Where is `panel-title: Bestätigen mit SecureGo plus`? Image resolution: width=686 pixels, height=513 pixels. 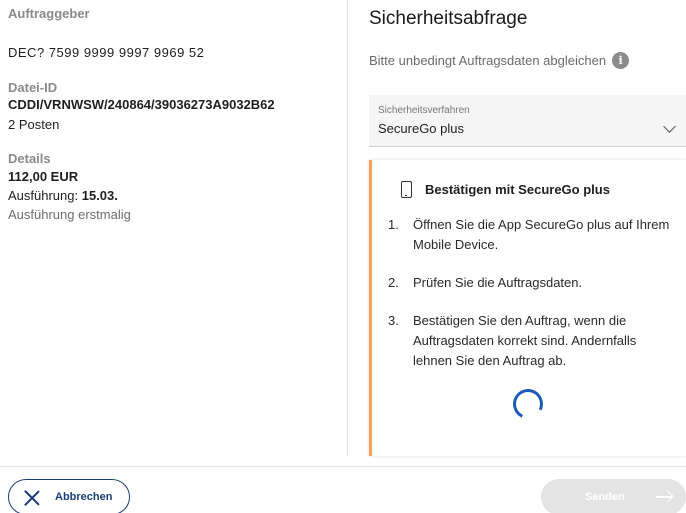 panel-title: Bestätigen mit SecureGo plus is located at coordinates (517, 189).